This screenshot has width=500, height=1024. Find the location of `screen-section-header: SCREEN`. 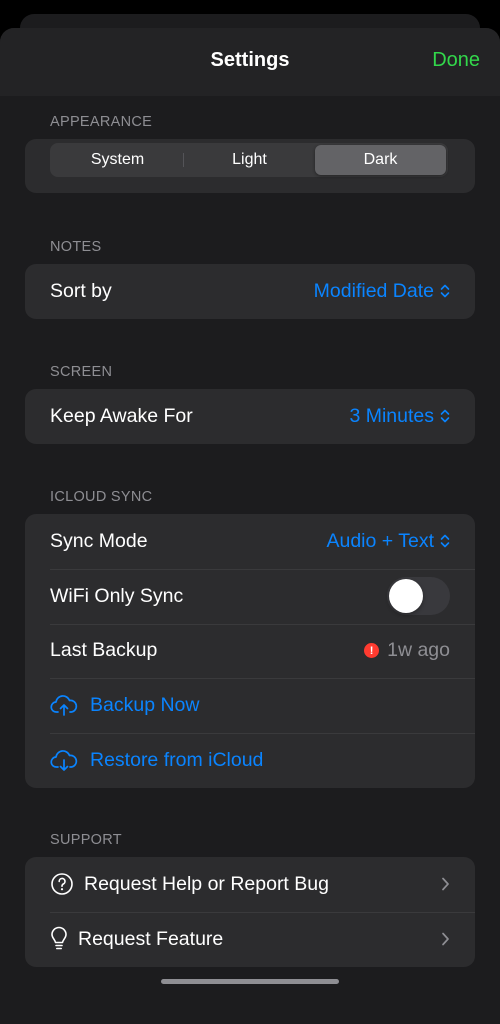

screen-section-header: SCREEN is located at coordinates (81, 372).